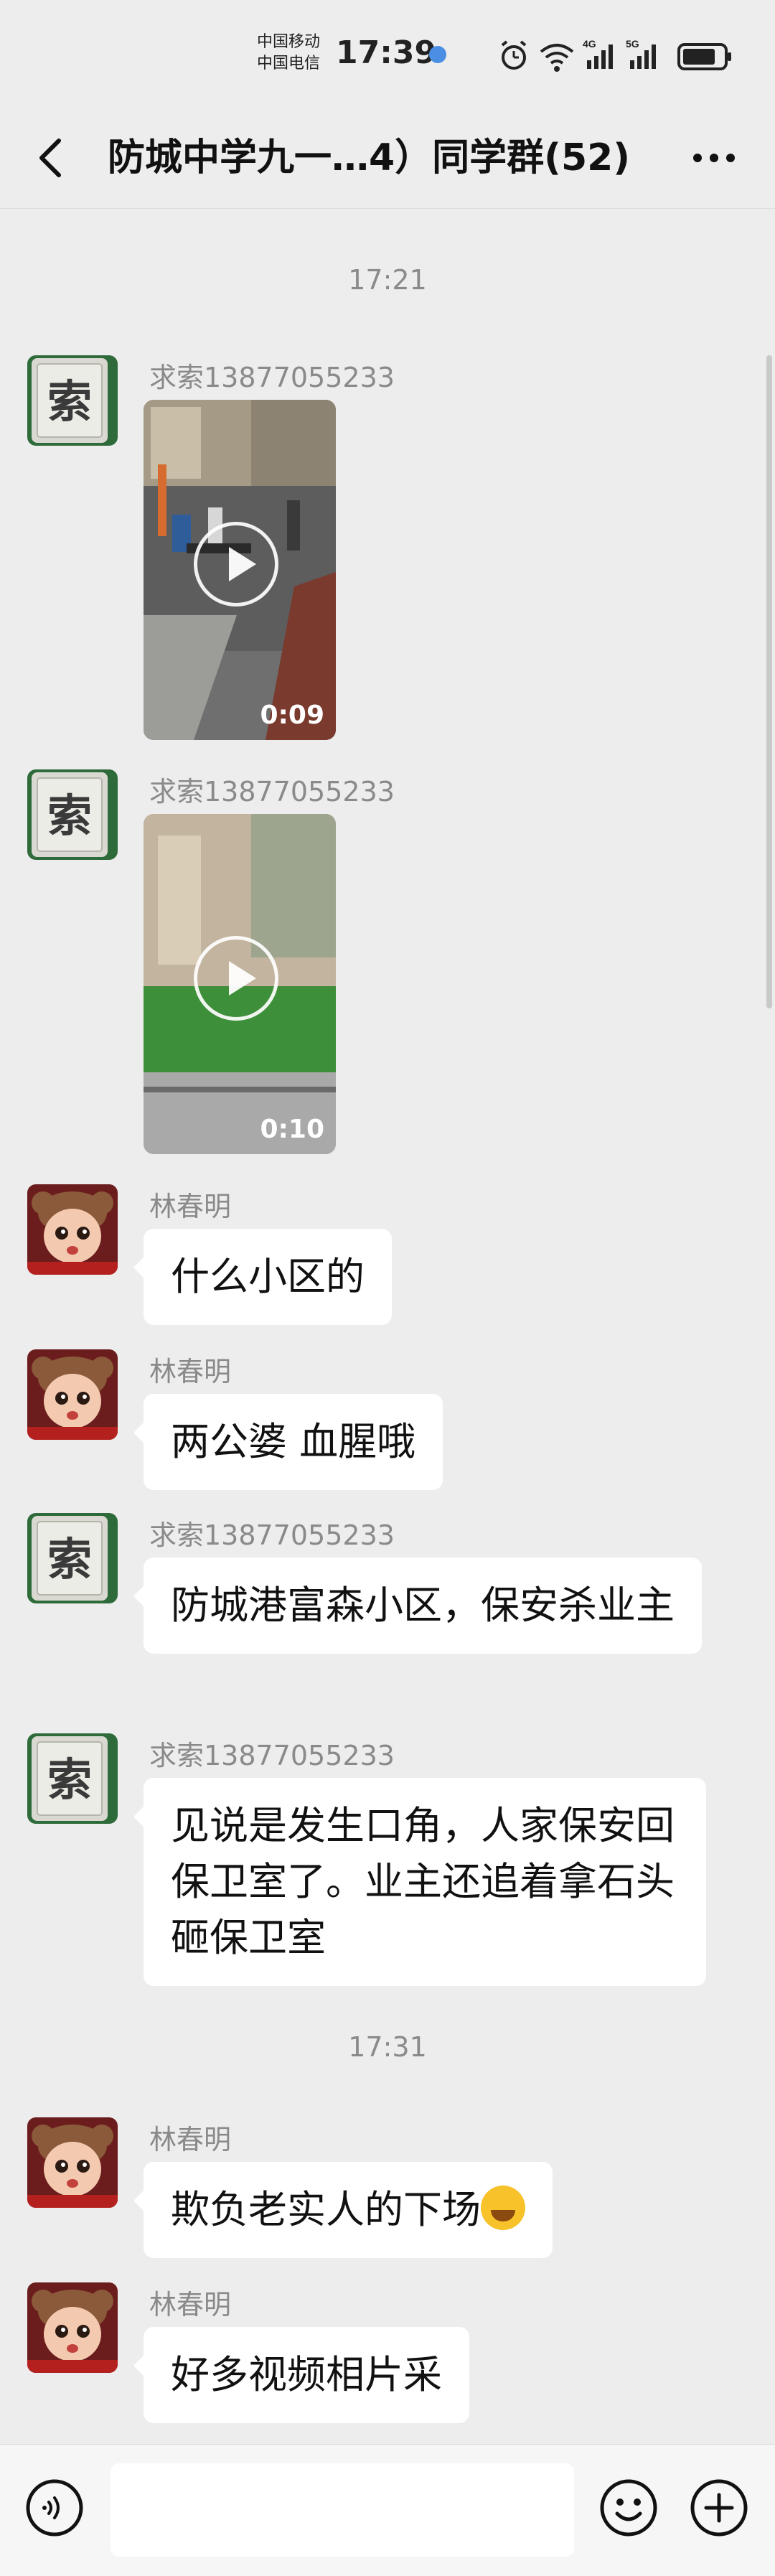 This screenshot has height=2576, width=775. I want to click on carrier-2: 中国电信, so click(289, 63).